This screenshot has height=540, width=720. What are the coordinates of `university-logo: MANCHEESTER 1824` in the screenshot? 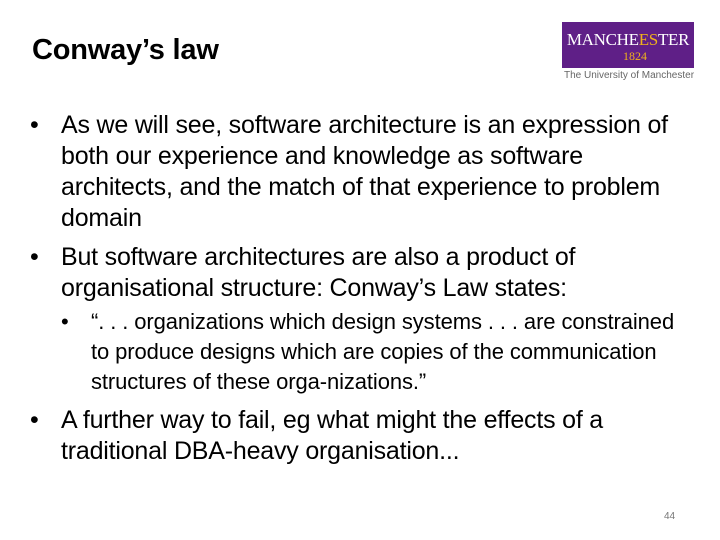 It's located at (628, 45).